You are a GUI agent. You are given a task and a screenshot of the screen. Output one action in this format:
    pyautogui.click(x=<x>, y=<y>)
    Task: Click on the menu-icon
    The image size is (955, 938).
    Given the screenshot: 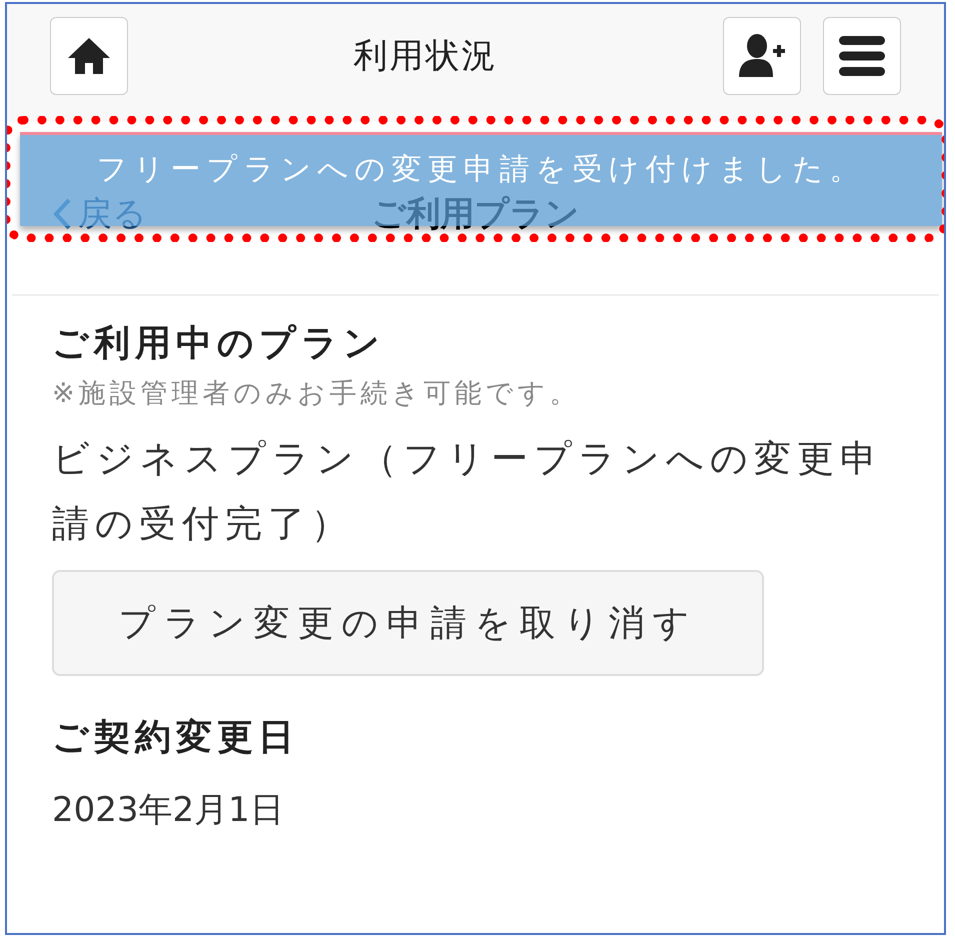 What is the action you would take?
    pyautogui.click(x=862, y=56)
    